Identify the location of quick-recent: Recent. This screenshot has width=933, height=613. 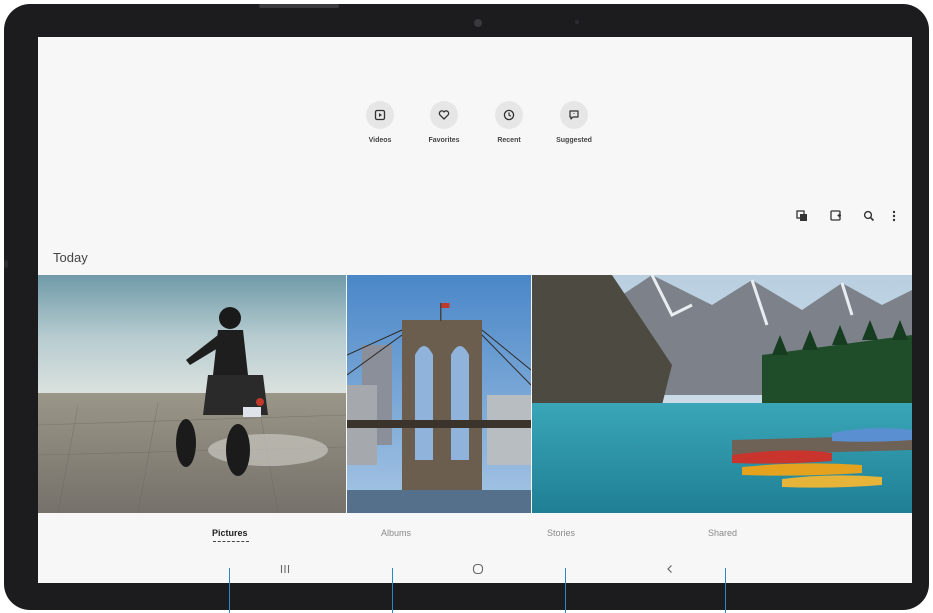
(509, 122).